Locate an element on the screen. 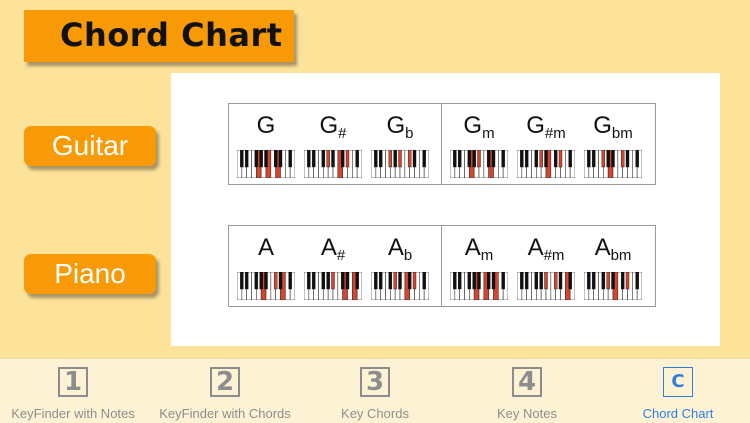  chord-suffix: m is located at coordinates (487, 255).